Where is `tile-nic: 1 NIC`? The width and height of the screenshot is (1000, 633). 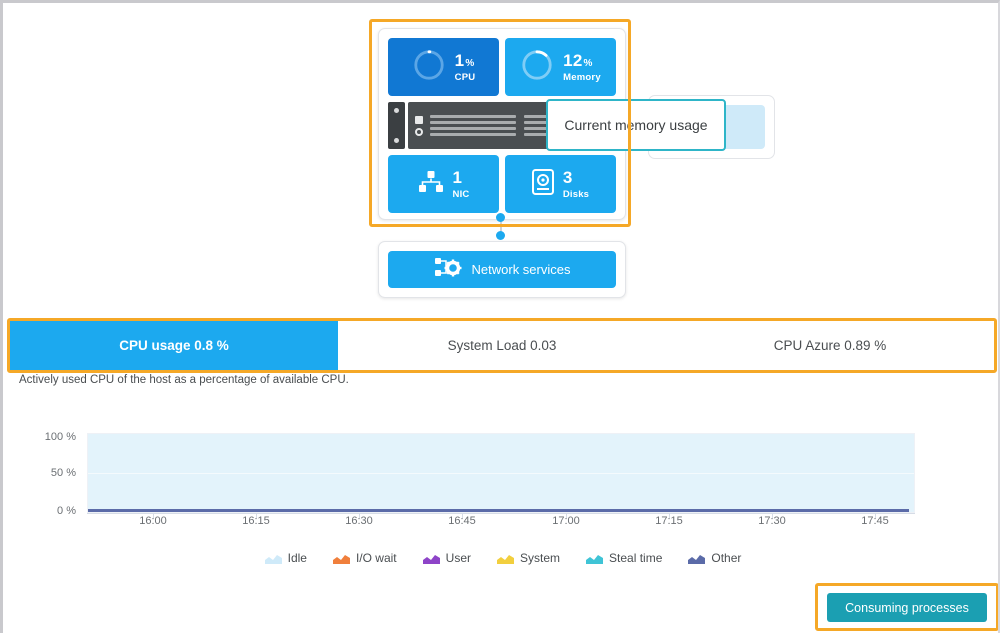
tile-nic: 1 NIC is located at coordinates (443, 184).